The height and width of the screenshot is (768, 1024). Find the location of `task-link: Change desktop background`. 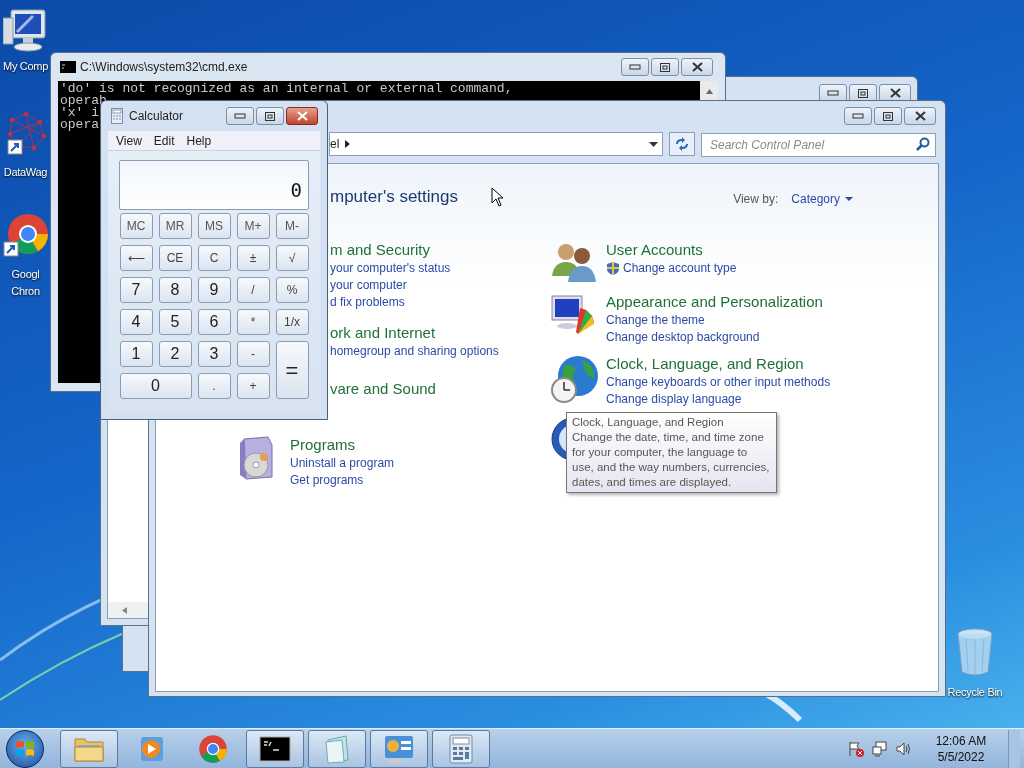

task-link: Change desktop background is located at coordinates (683, 337).